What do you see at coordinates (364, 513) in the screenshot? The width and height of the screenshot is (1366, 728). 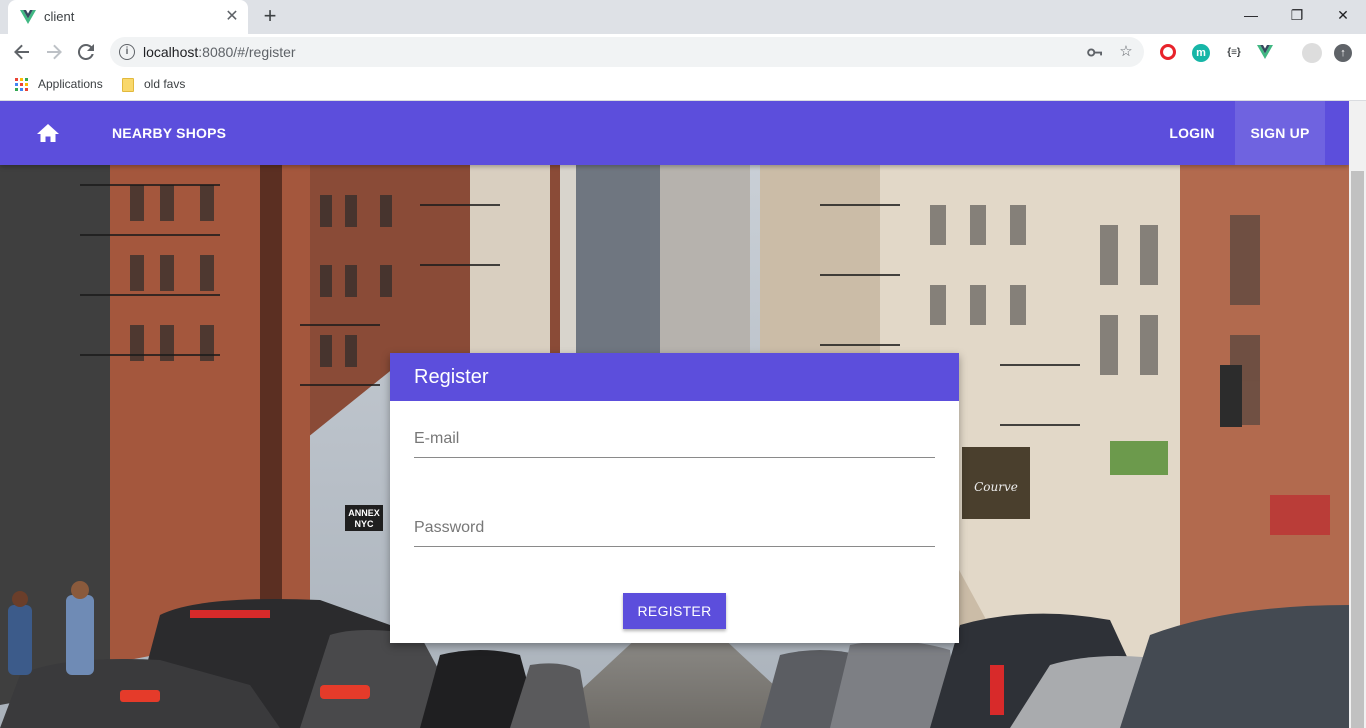 I see `svg-text: ANNEX` at bounding box center [364, 513].